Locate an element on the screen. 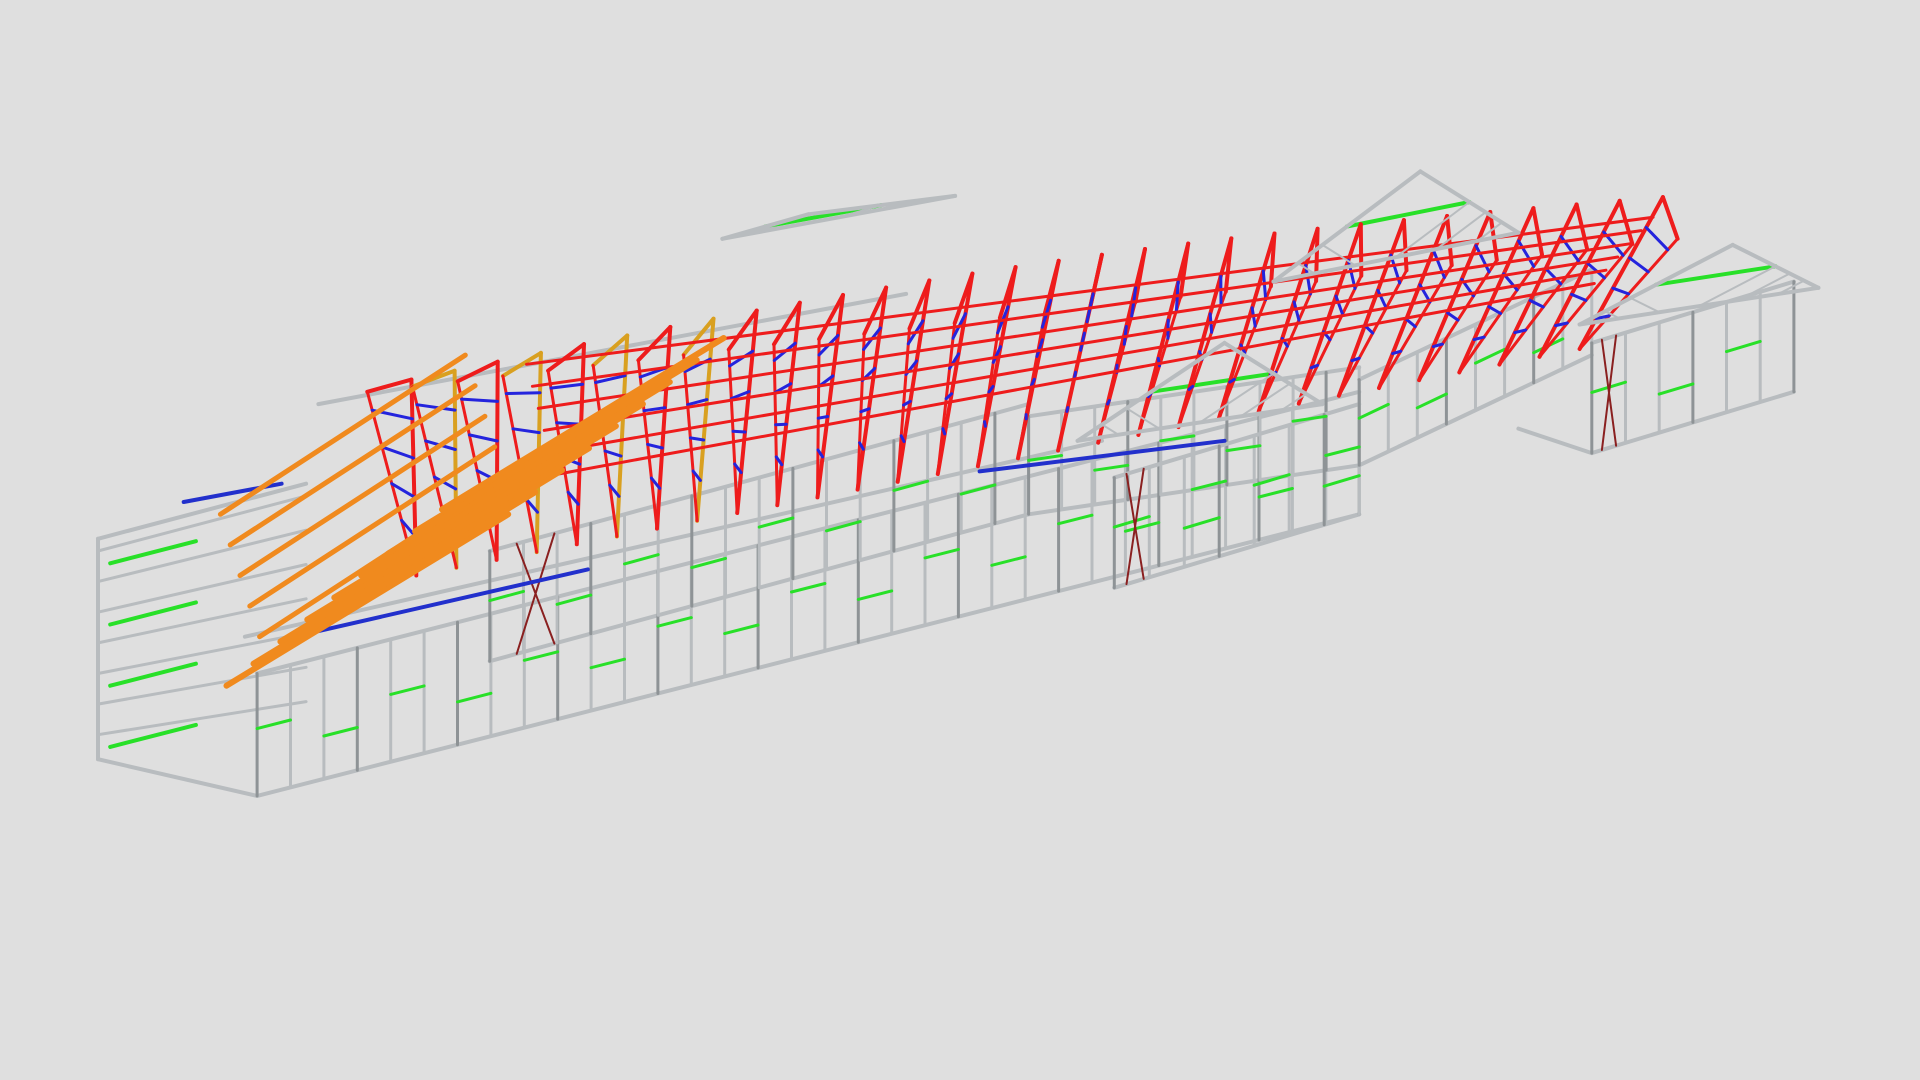 The height and width of the screenshot is (1080, 1920). orange-rafters is located at coordinates (472, 512).